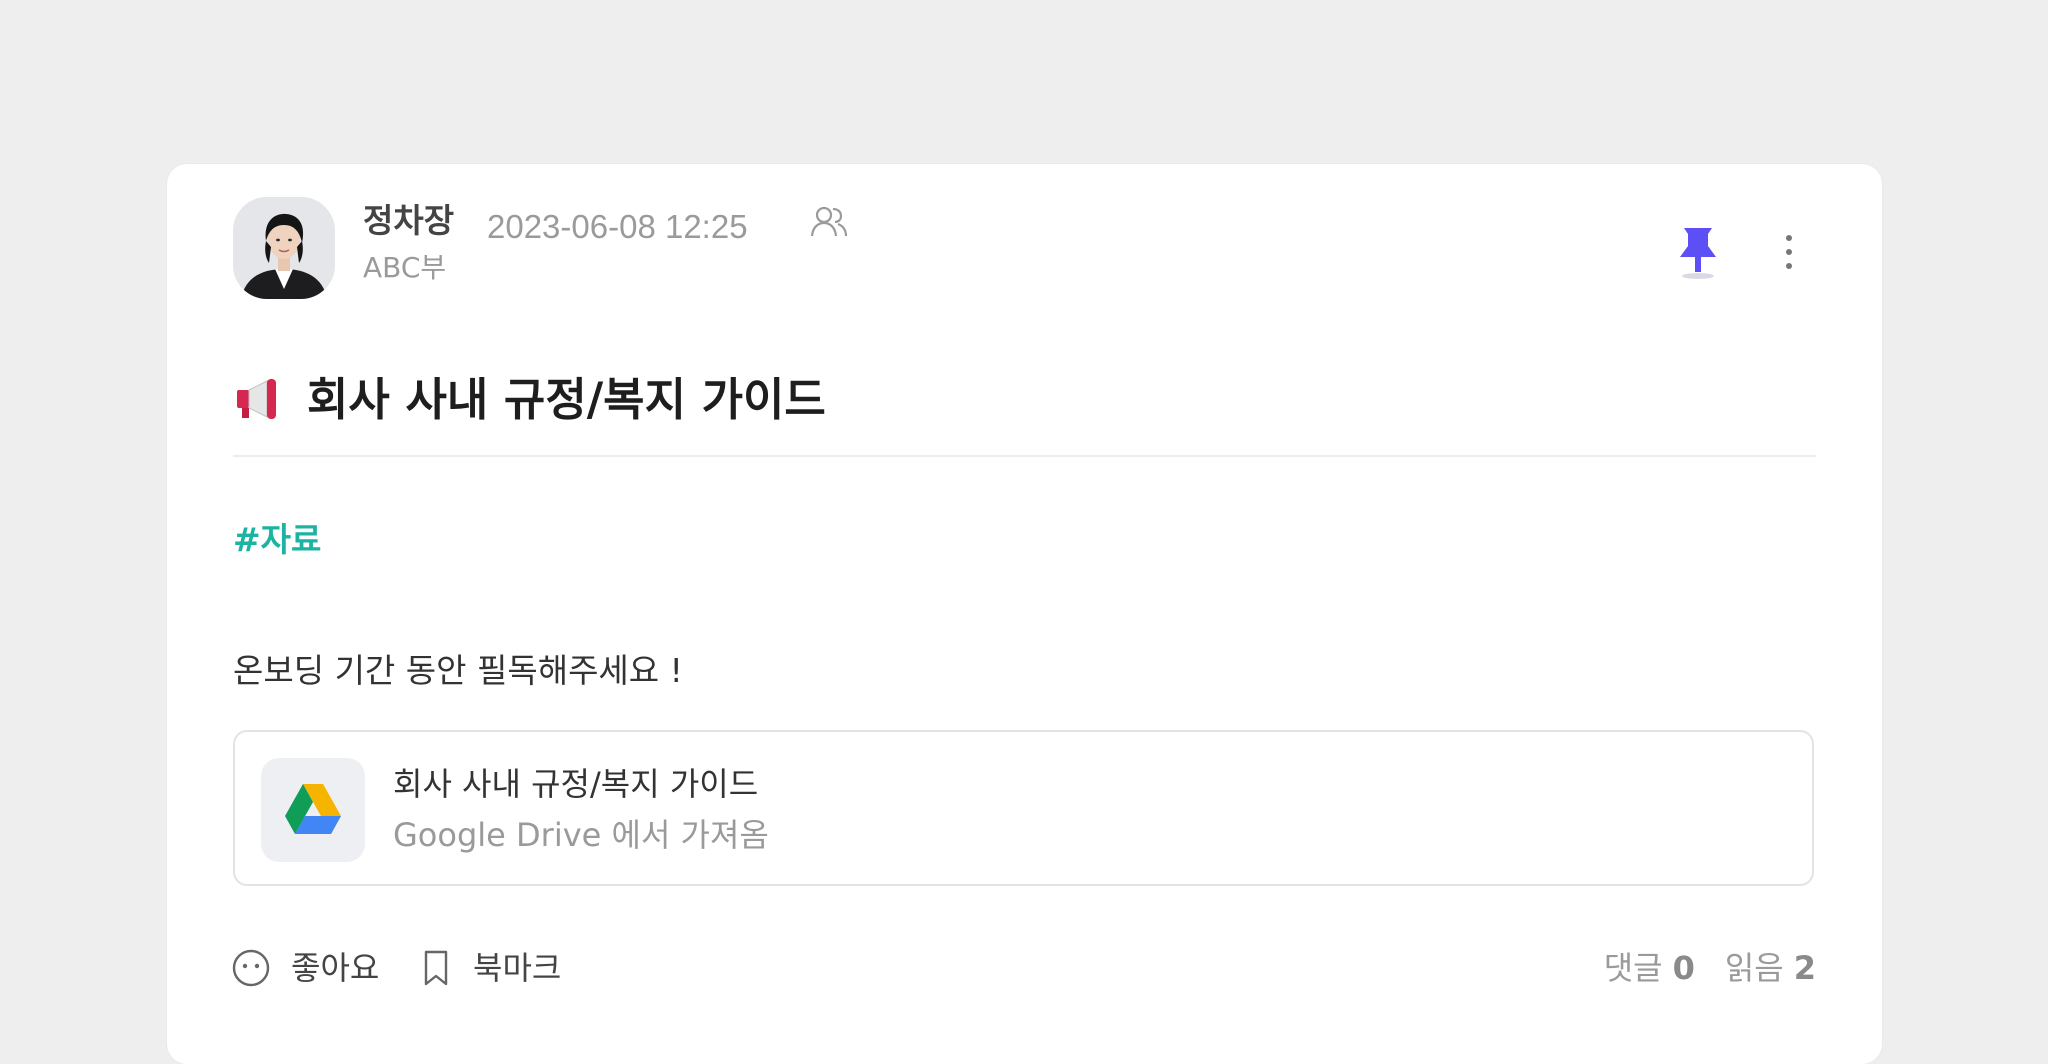  Describe the element at coordinates (1754, 968) in the screenshot. I see `reads-label: 읽음` at that location.